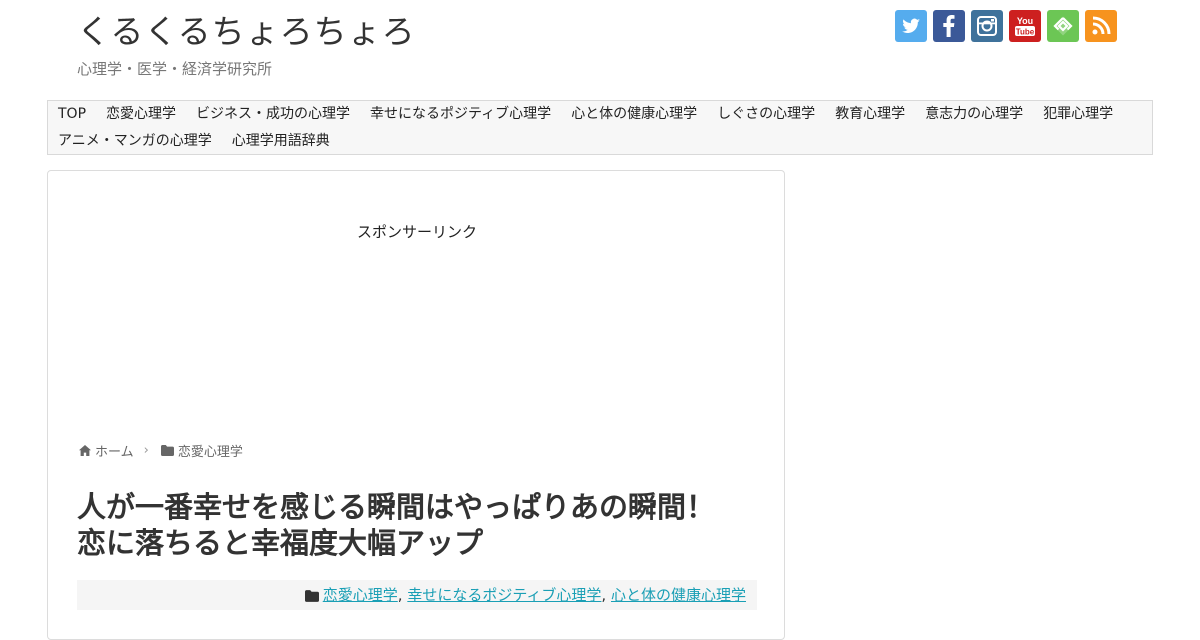  Describe the element at coordinates (678, 595) in the screenshot. I see `category-link-health: 心と体の健康心理学` at that location.